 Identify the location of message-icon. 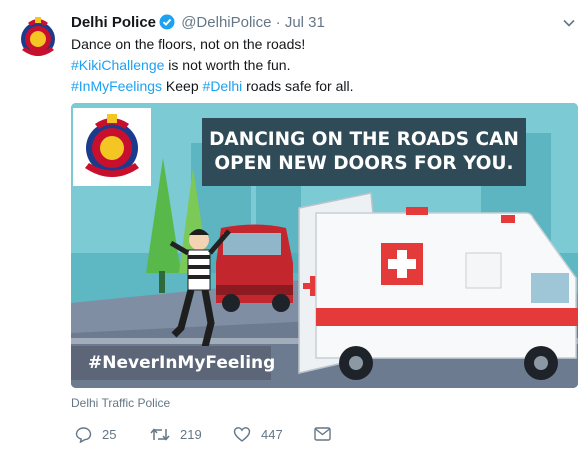
(322, 434).